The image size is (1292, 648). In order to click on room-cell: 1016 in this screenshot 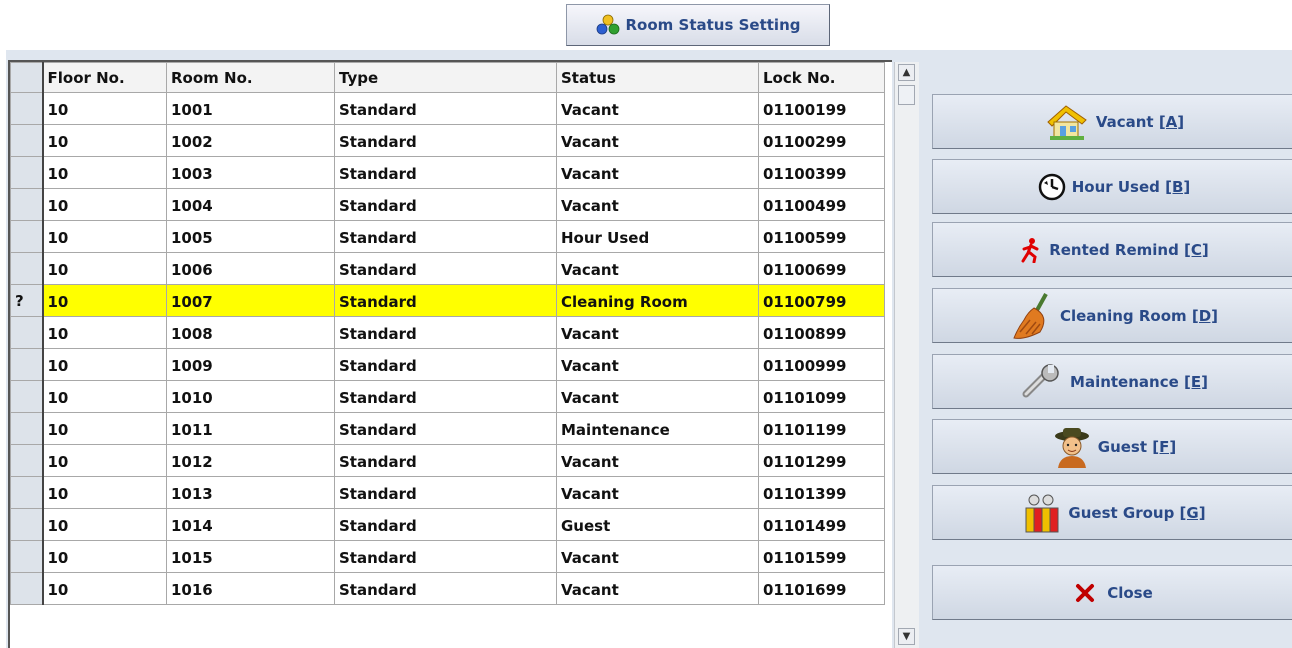, I will do `click(250, 588)`.